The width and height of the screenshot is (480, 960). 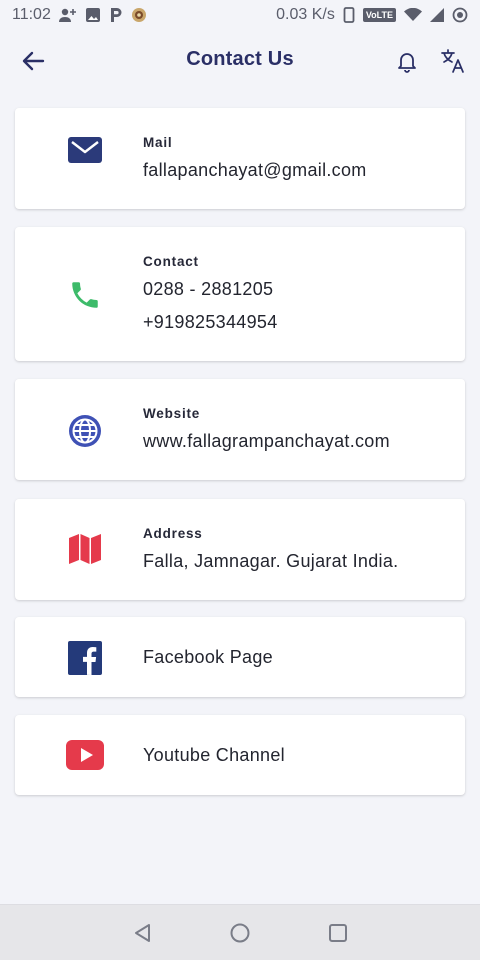 What do you see at coordinates (299, 755) in the screenshot?
I see `youtube-link: Youtube Channel` at bounding box center [299, 755].